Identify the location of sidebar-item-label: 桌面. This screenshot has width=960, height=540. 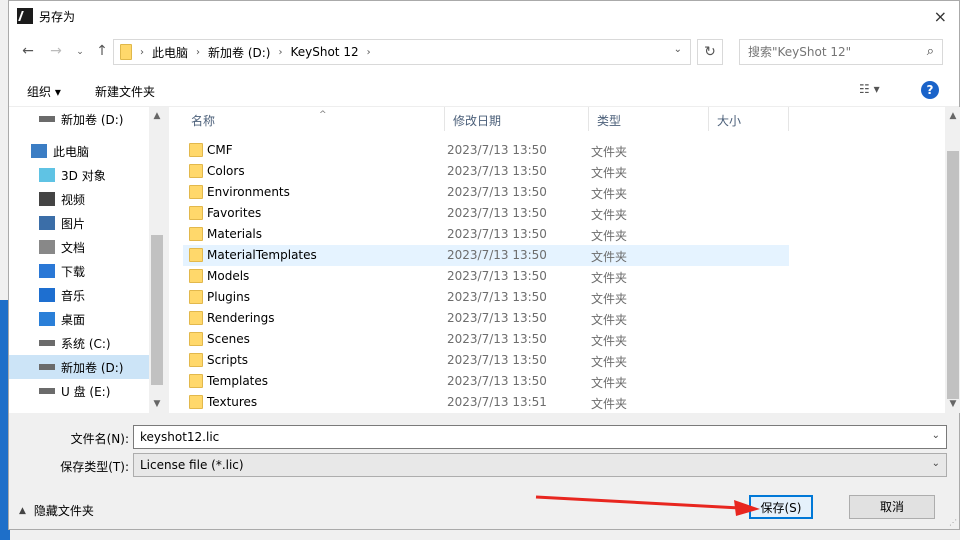
(73, 319).